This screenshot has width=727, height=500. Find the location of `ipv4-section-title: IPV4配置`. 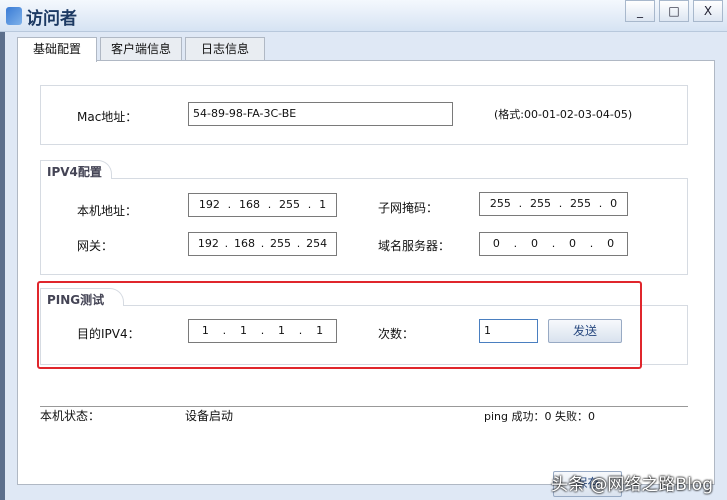

ipv4-section-title: IPV4配置 is located at coordinates (76, 169).